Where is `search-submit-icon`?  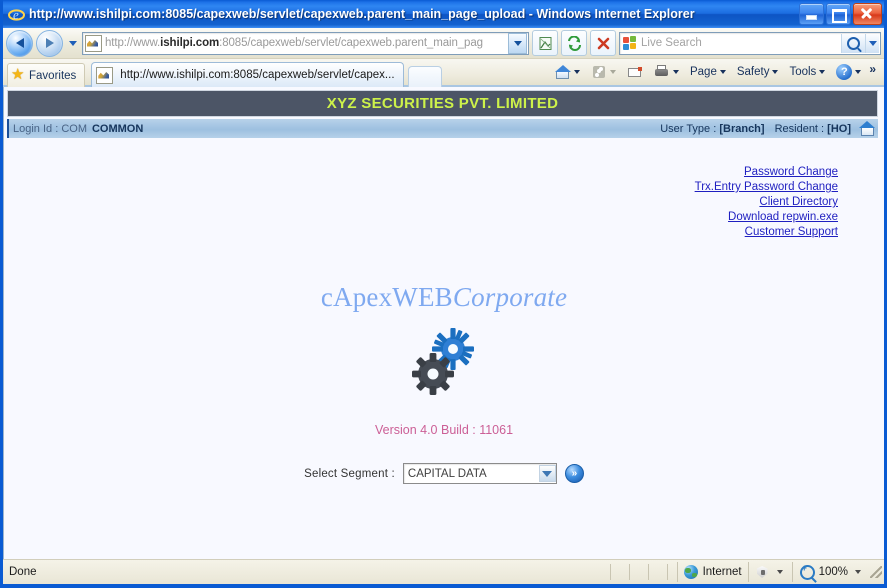
search-submit-icon is located at coordinates (853, 43).